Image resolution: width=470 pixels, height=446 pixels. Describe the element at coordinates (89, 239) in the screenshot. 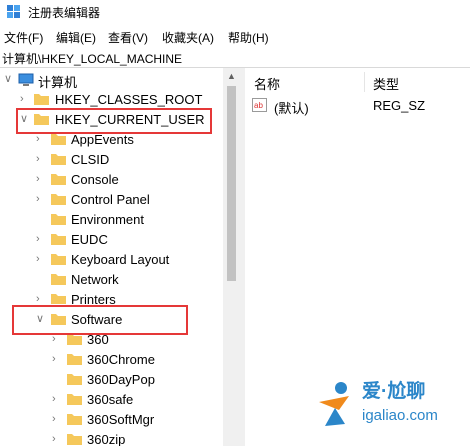

I see `tree-label: EUDC` at that location.